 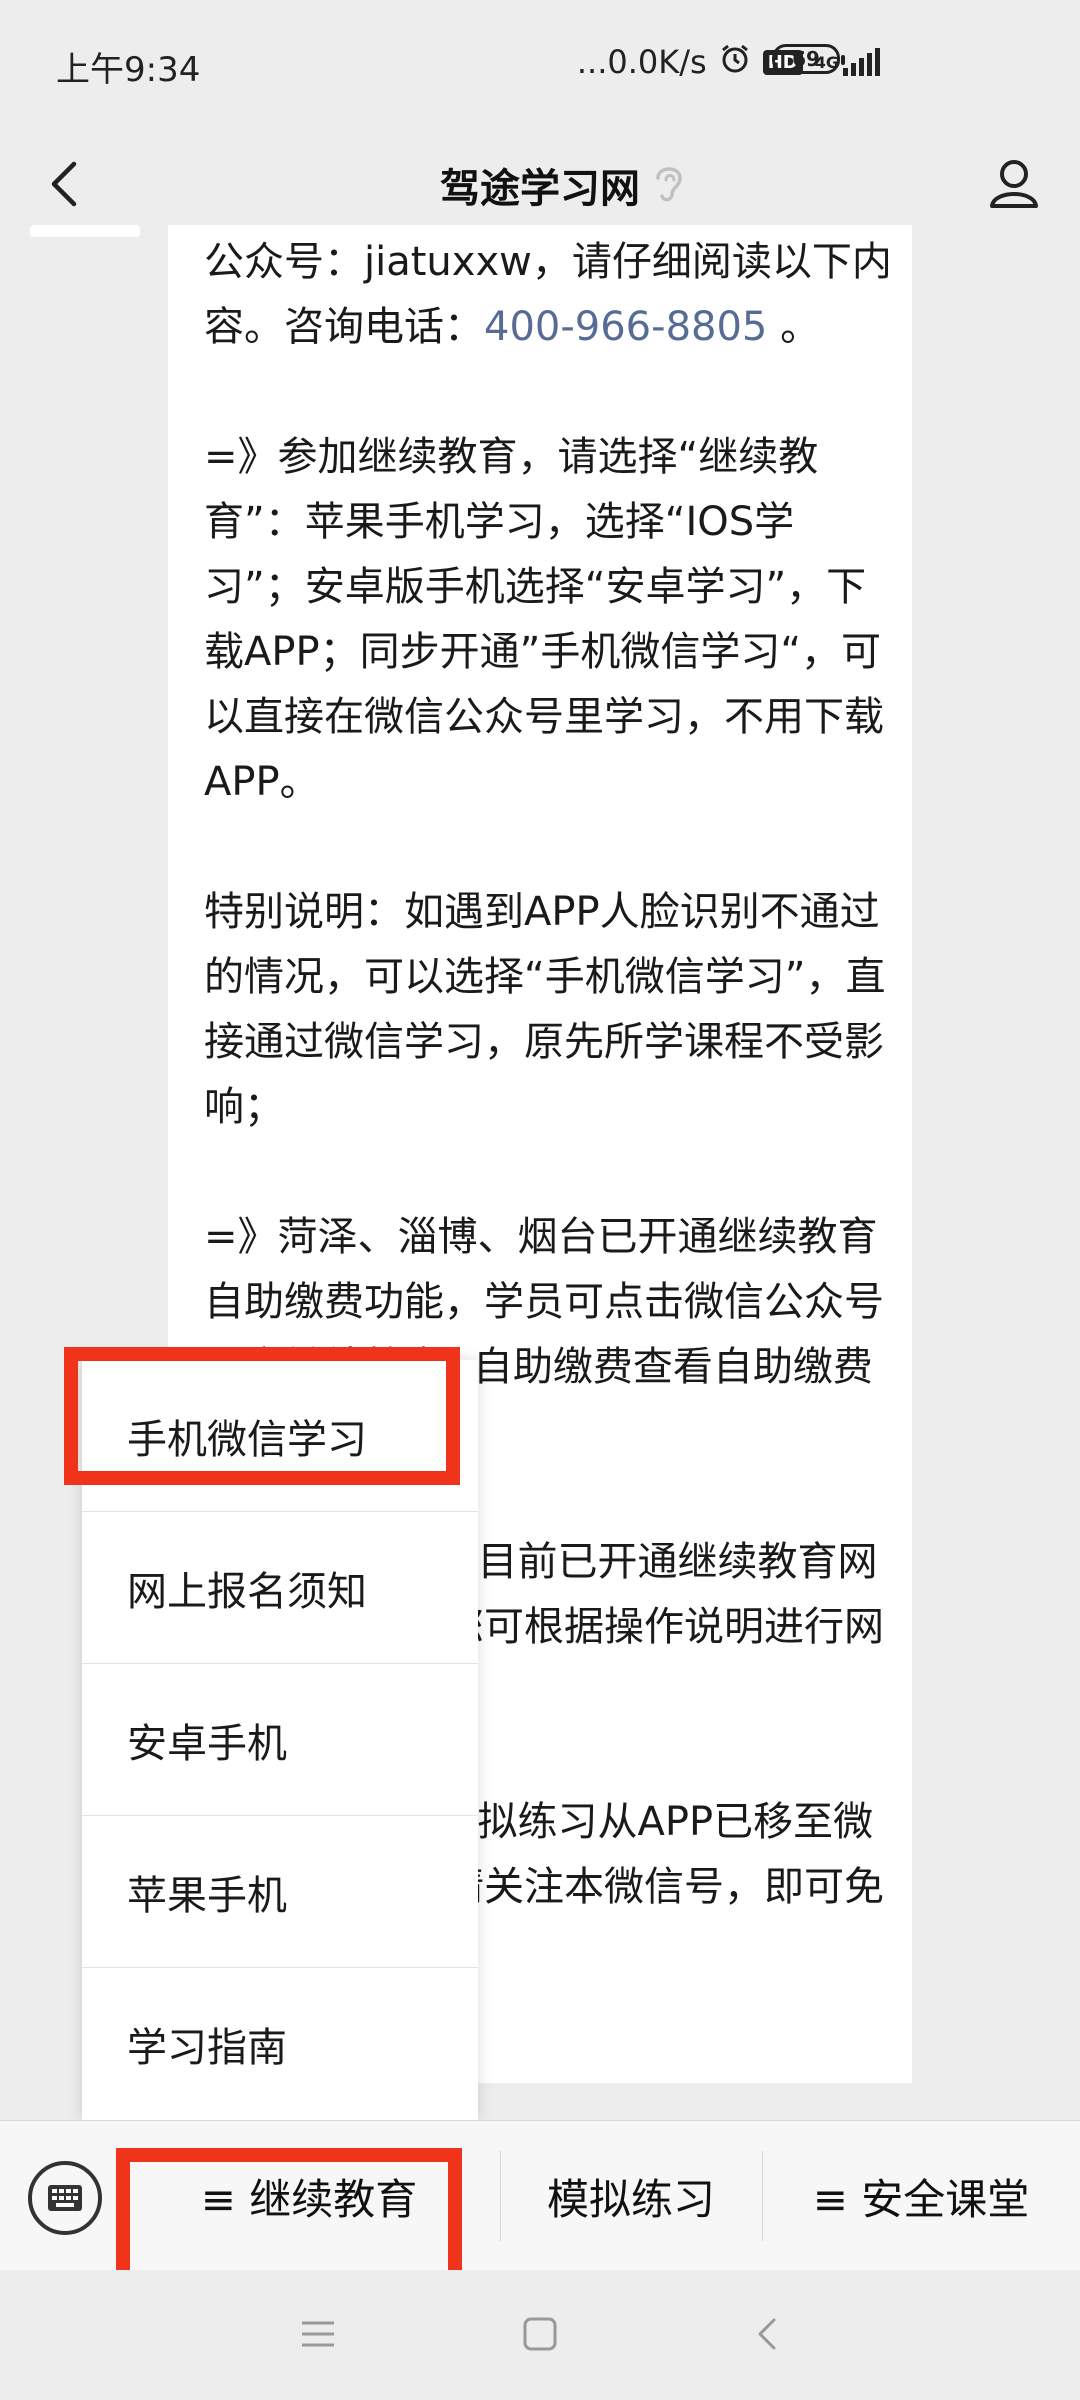 I want to click on submenu-item-registration-notice: 网上报名须知, so click(x=280, y=1588).